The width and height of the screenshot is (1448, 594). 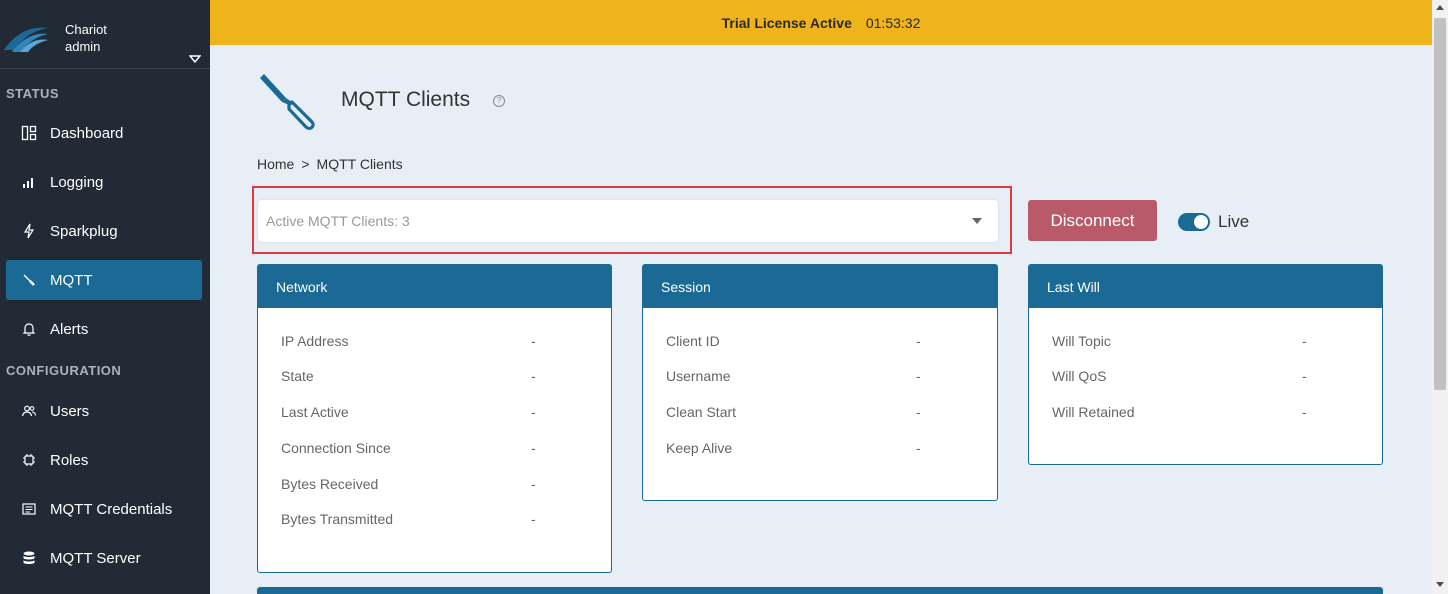 I want to click on document-icon, so click(x=29, y=509).